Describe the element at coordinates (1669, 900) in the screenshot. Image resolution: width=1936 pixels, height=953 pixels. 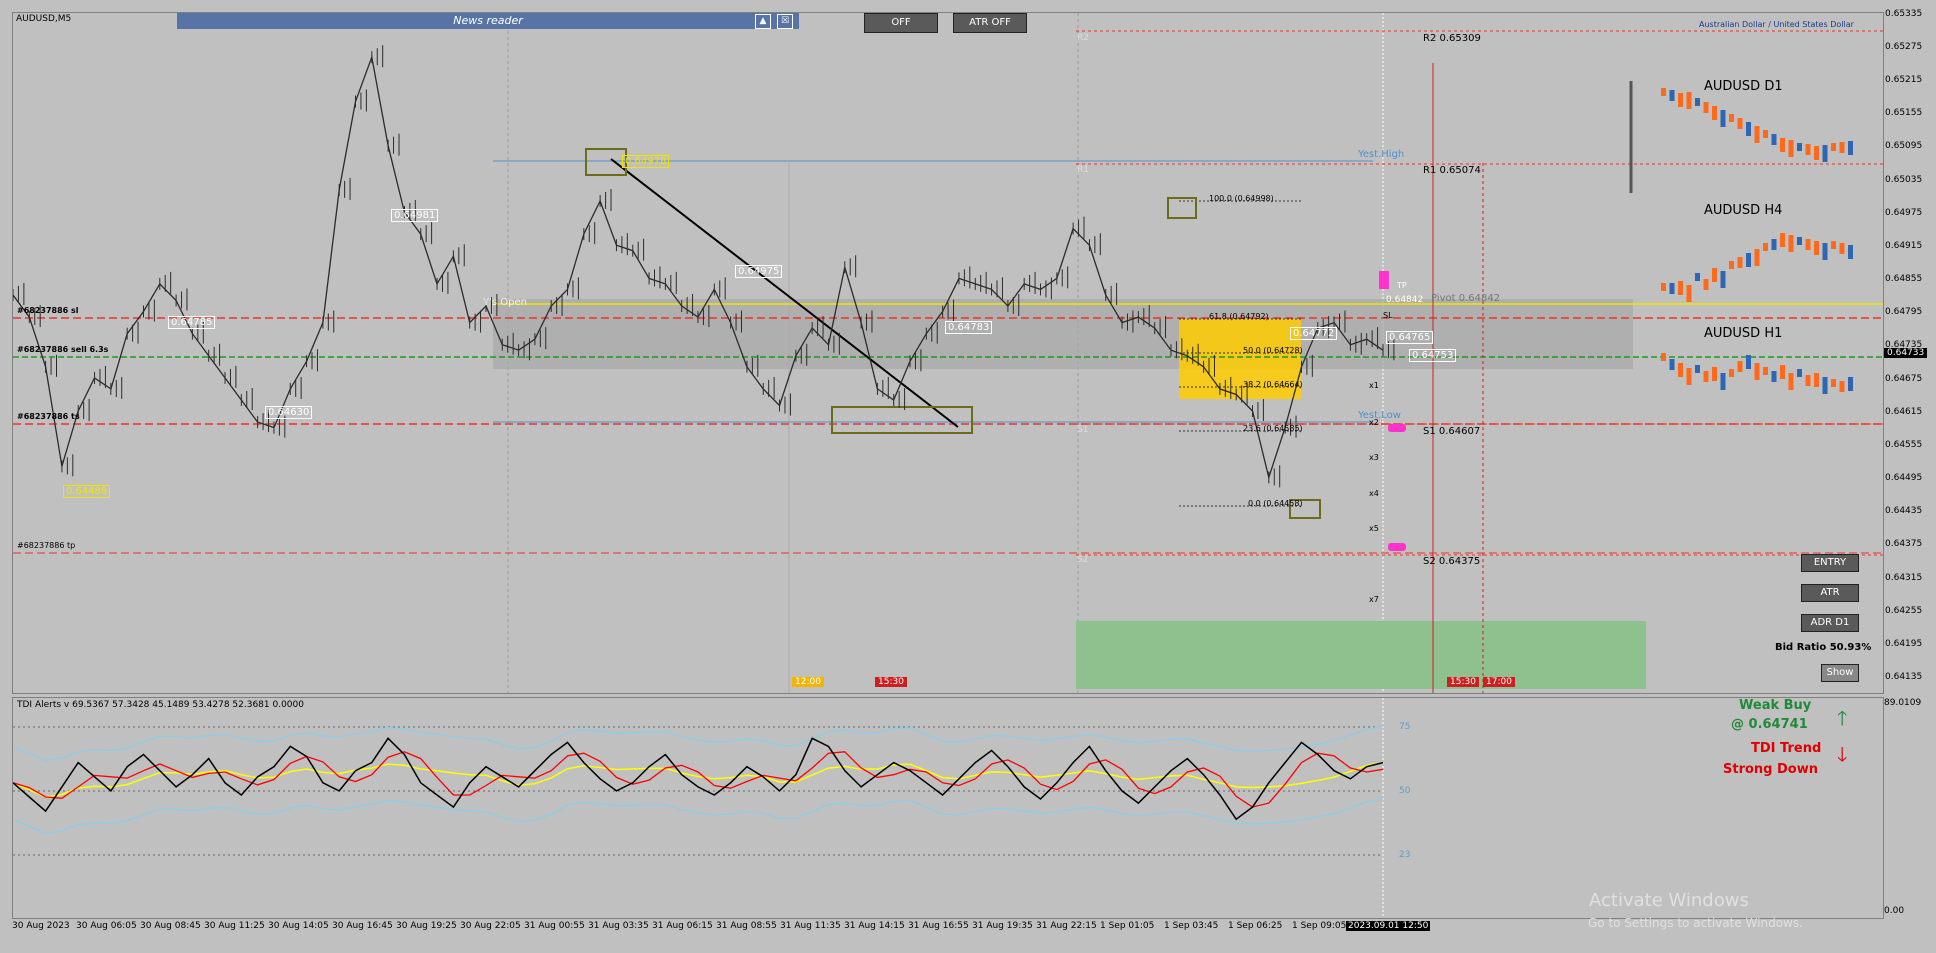
I see `watermark-title: Activate Windows` at that location.